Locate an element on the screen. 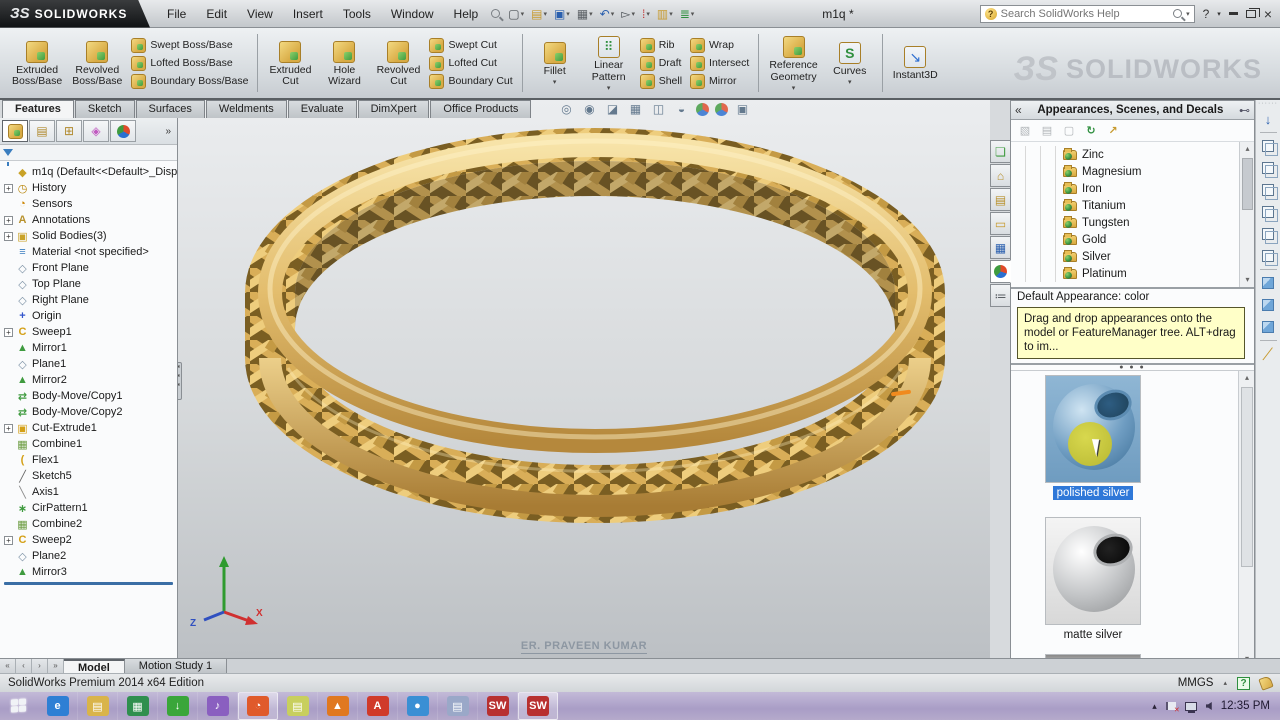 Image resolution: width=1280 pixels, height=720 pixels. menu-help: Help is located at coordinates (466, 14).